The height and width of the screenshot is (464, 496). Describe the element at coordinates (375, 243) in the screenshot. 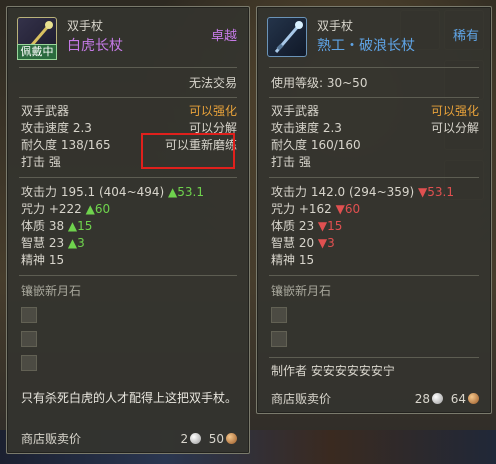

I see `wisdom-row: 智慧 20 ▼3` at that location.